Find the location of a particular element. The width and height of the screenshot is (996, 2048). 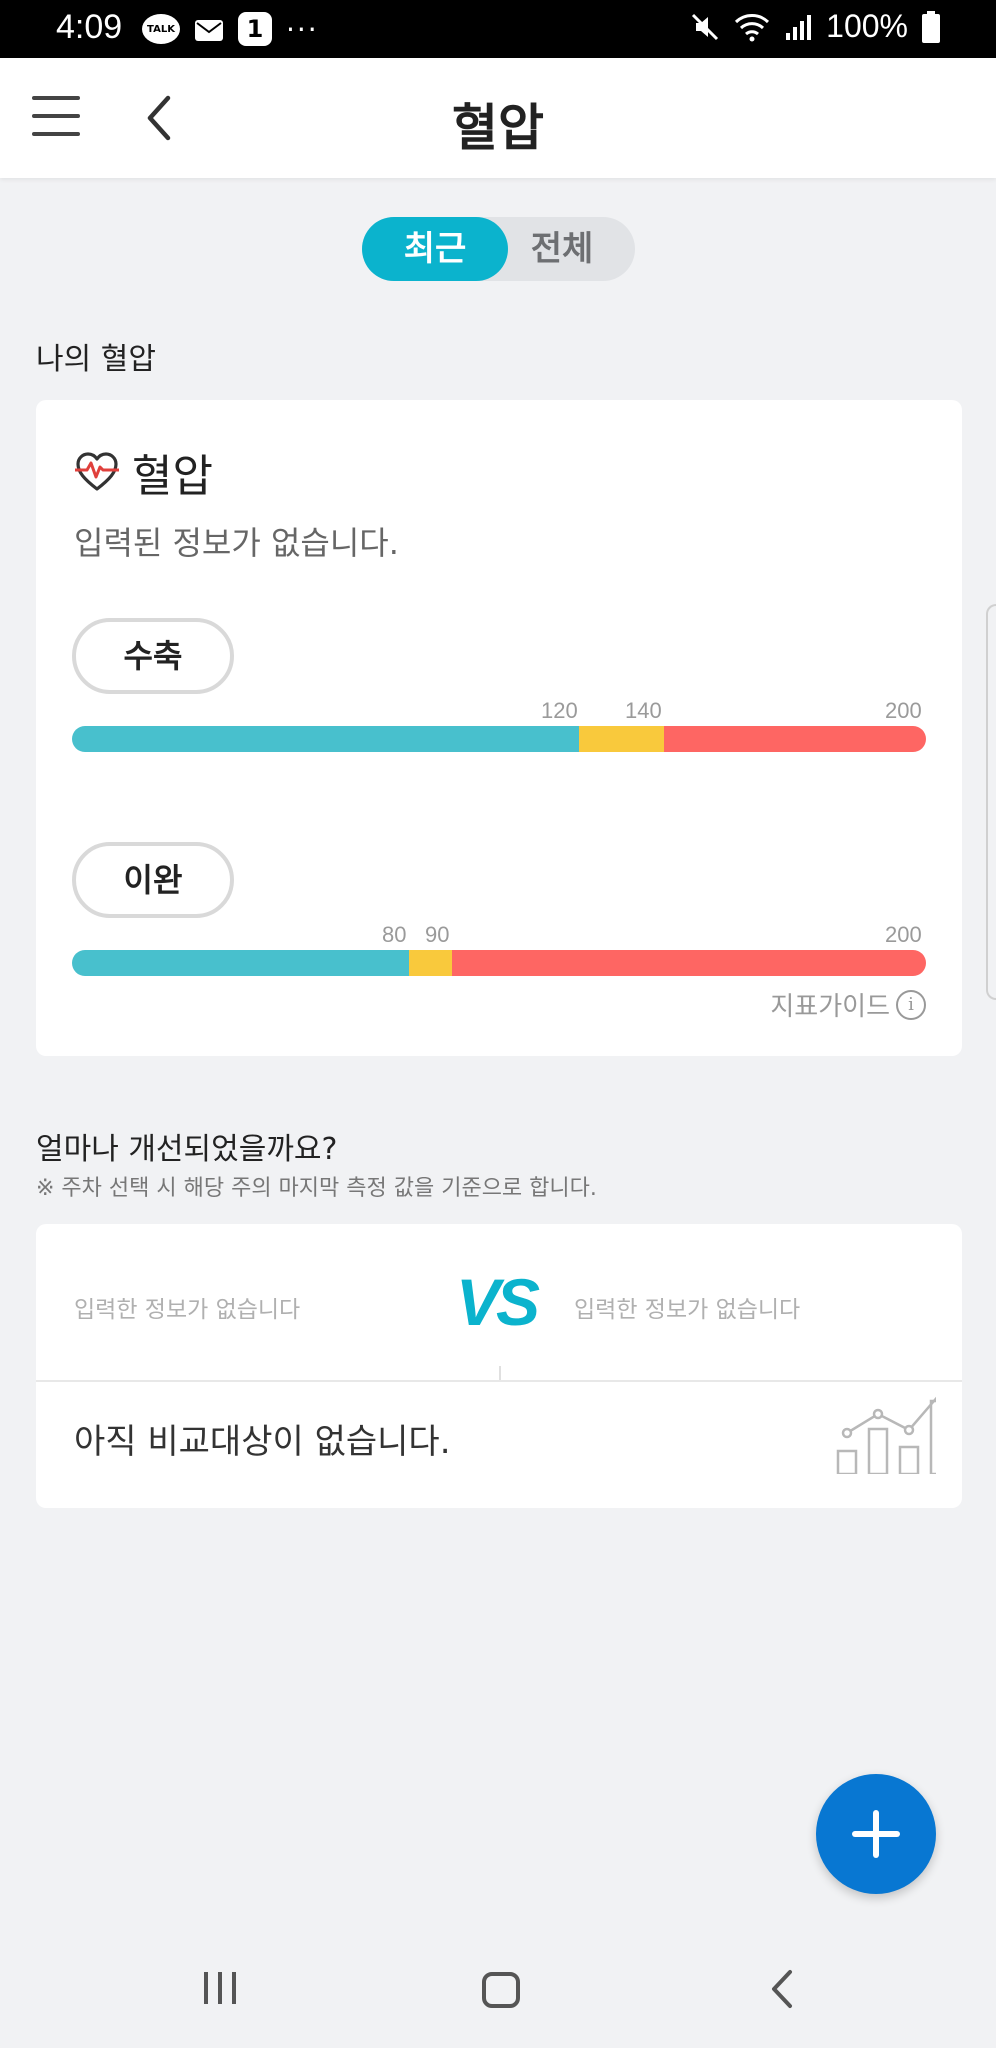

badge-icon: 1 is located at coordinates (255, 29).